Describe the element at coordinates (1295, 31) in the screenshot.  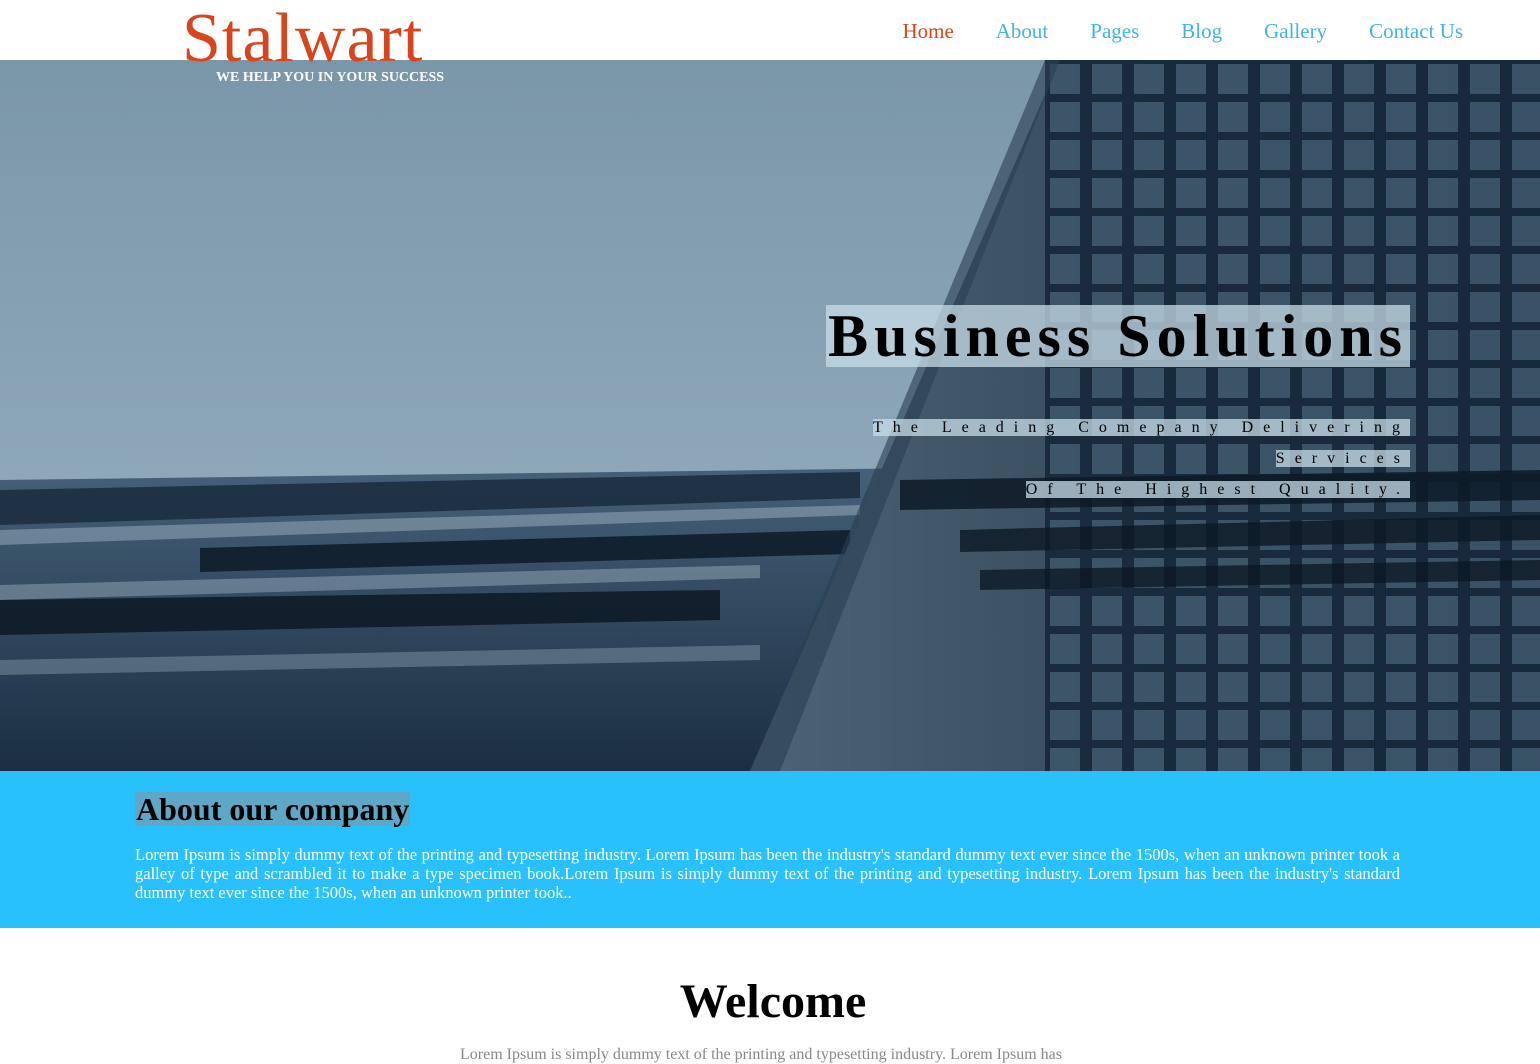
I see `nav-gallery-link: Gallery` at that location.